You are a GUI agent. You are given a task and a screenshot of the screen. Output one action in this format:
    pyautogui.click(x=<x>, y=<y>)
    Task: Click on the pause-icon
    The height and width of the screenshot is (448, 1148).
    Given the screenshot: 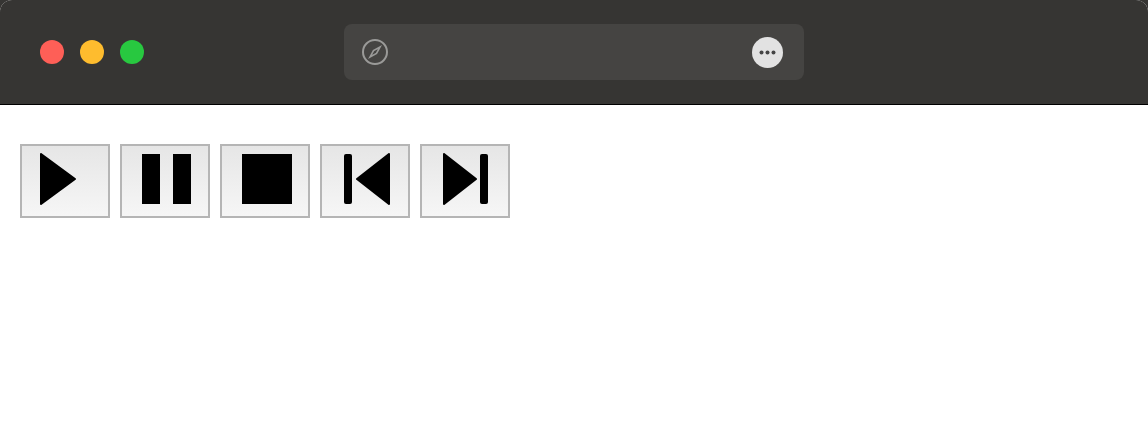 What is the action you would take?
    pyautogui.click(x=166, y=179)
    